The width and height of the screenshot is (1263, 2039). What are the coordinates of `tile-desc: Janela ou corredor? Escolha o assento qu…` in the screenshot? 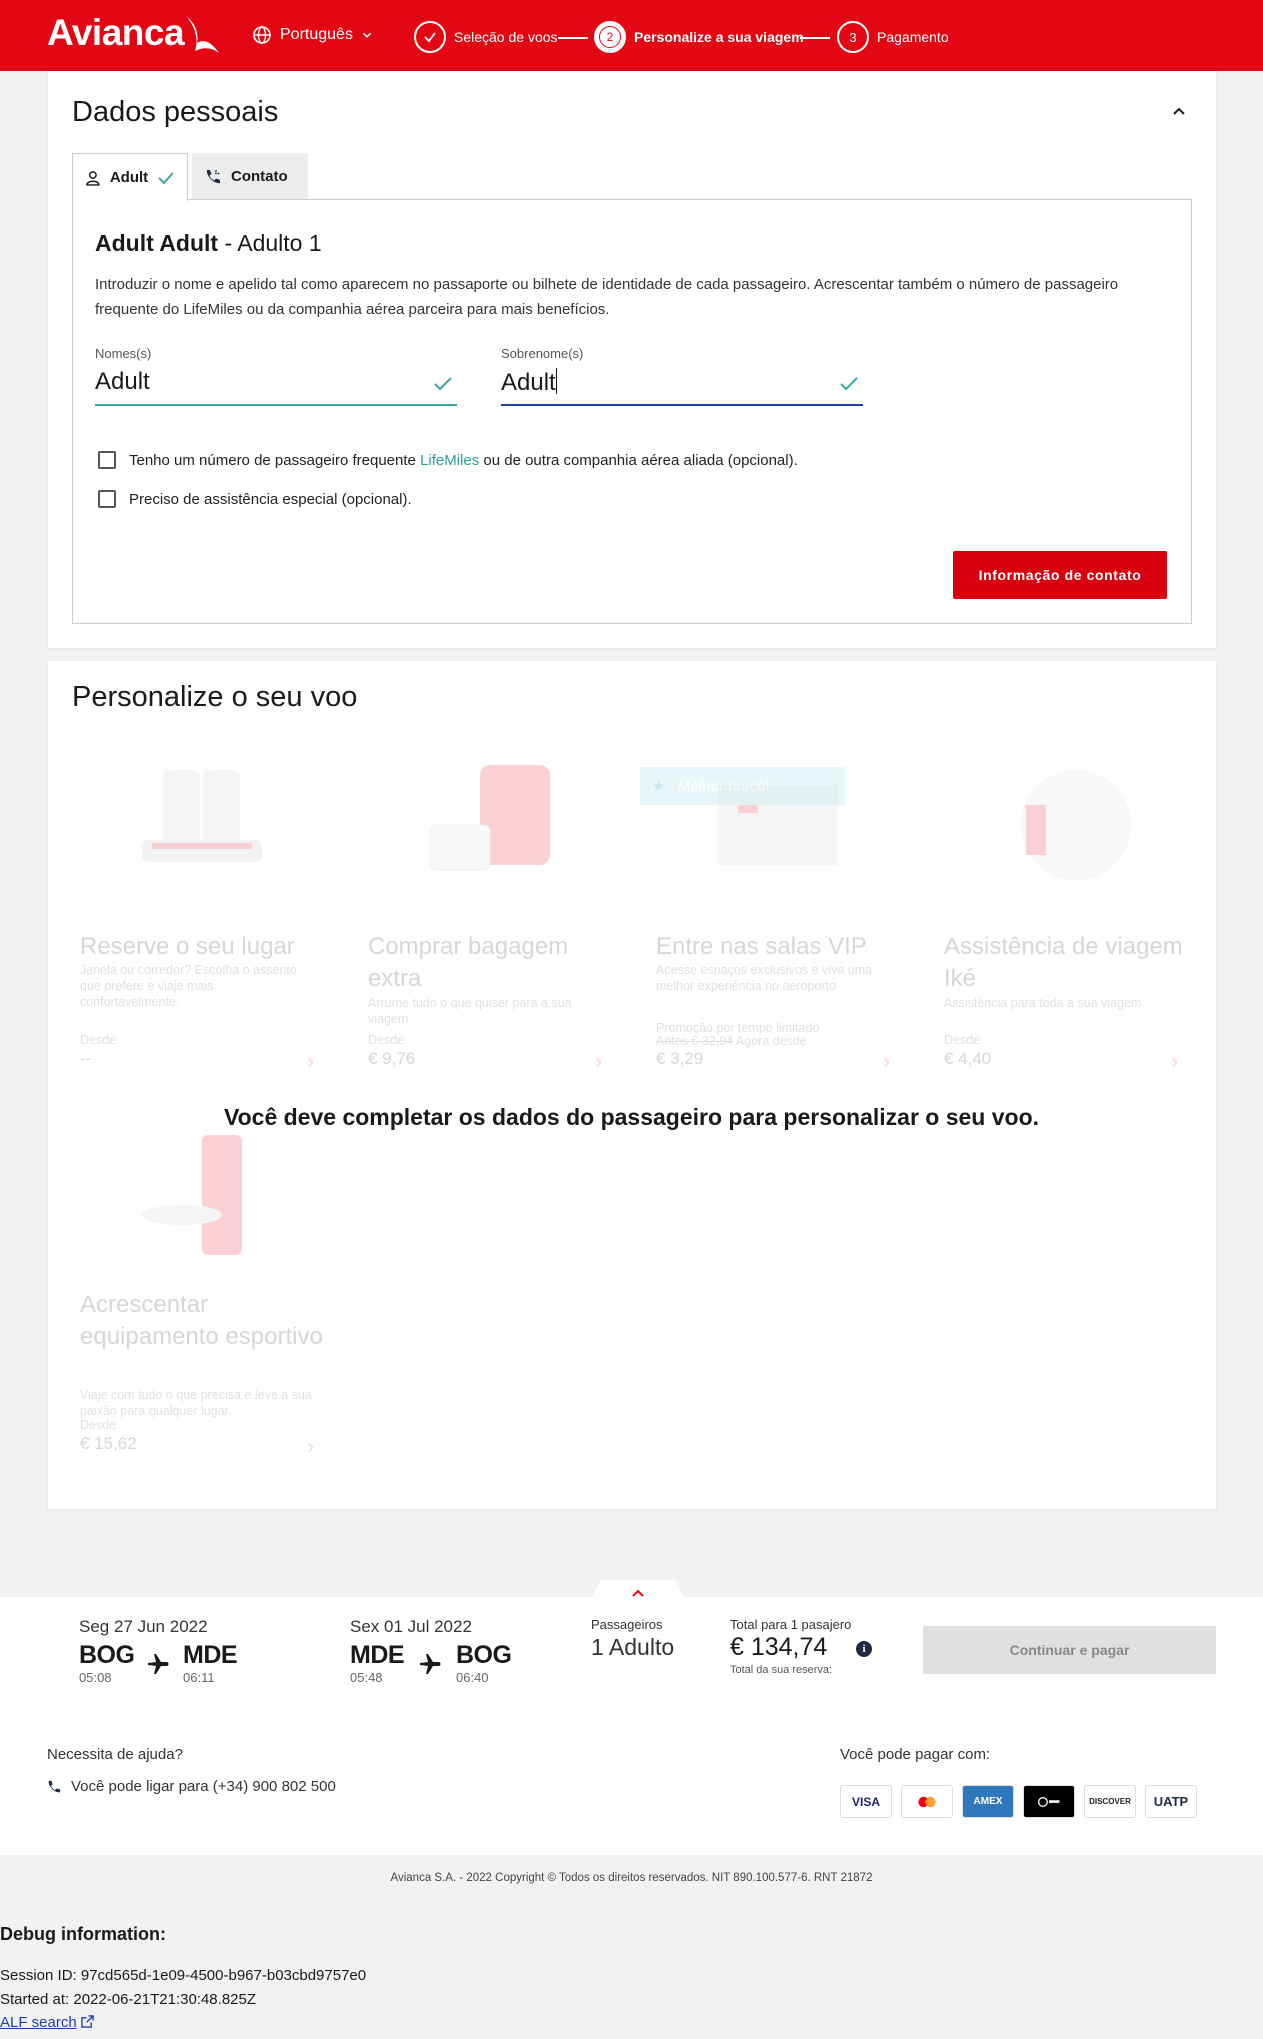 It's located at (188, 986).